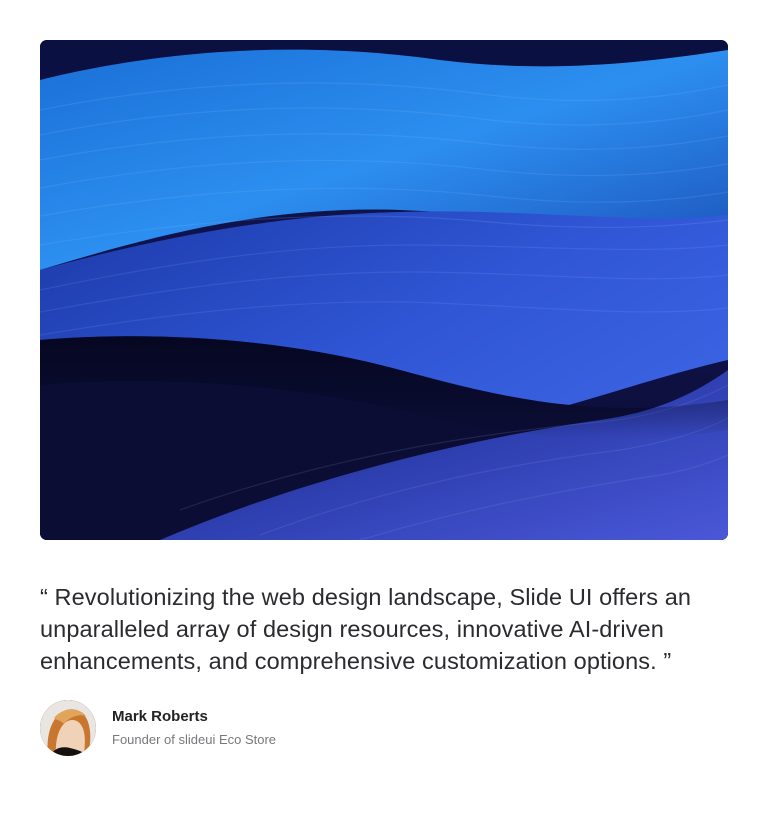  I want to click on author-name: Mark Roberts, so click(160, 716).